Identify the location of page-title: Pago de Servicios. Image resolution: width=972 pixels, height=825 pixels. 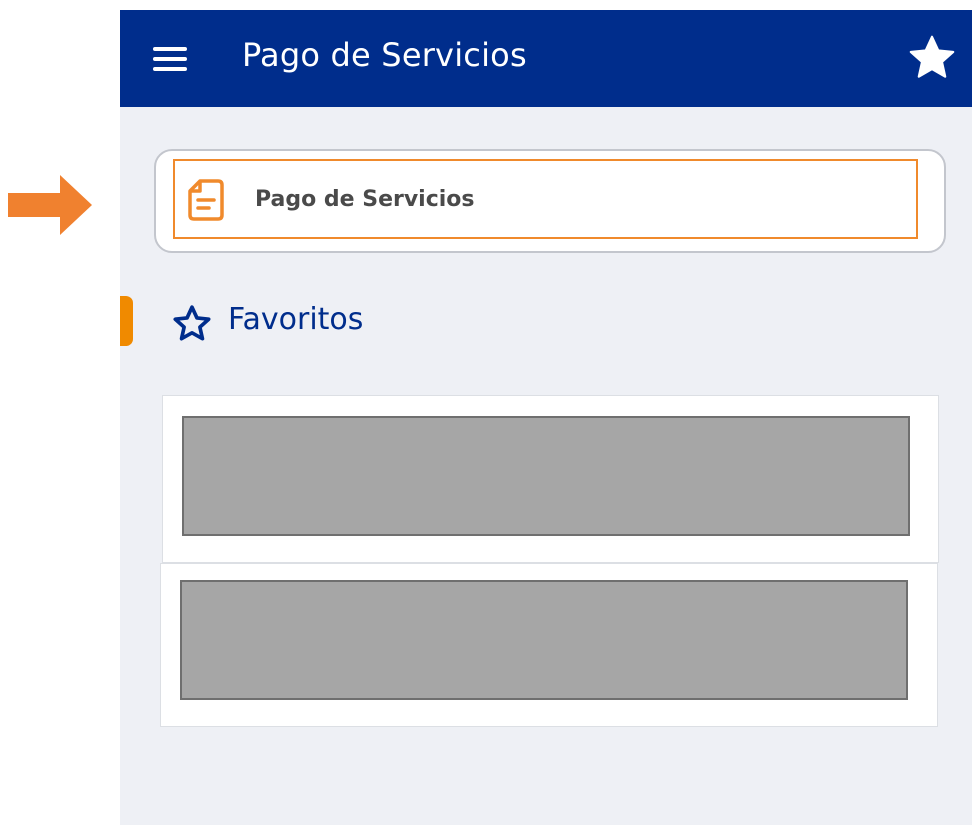
(384, 55).